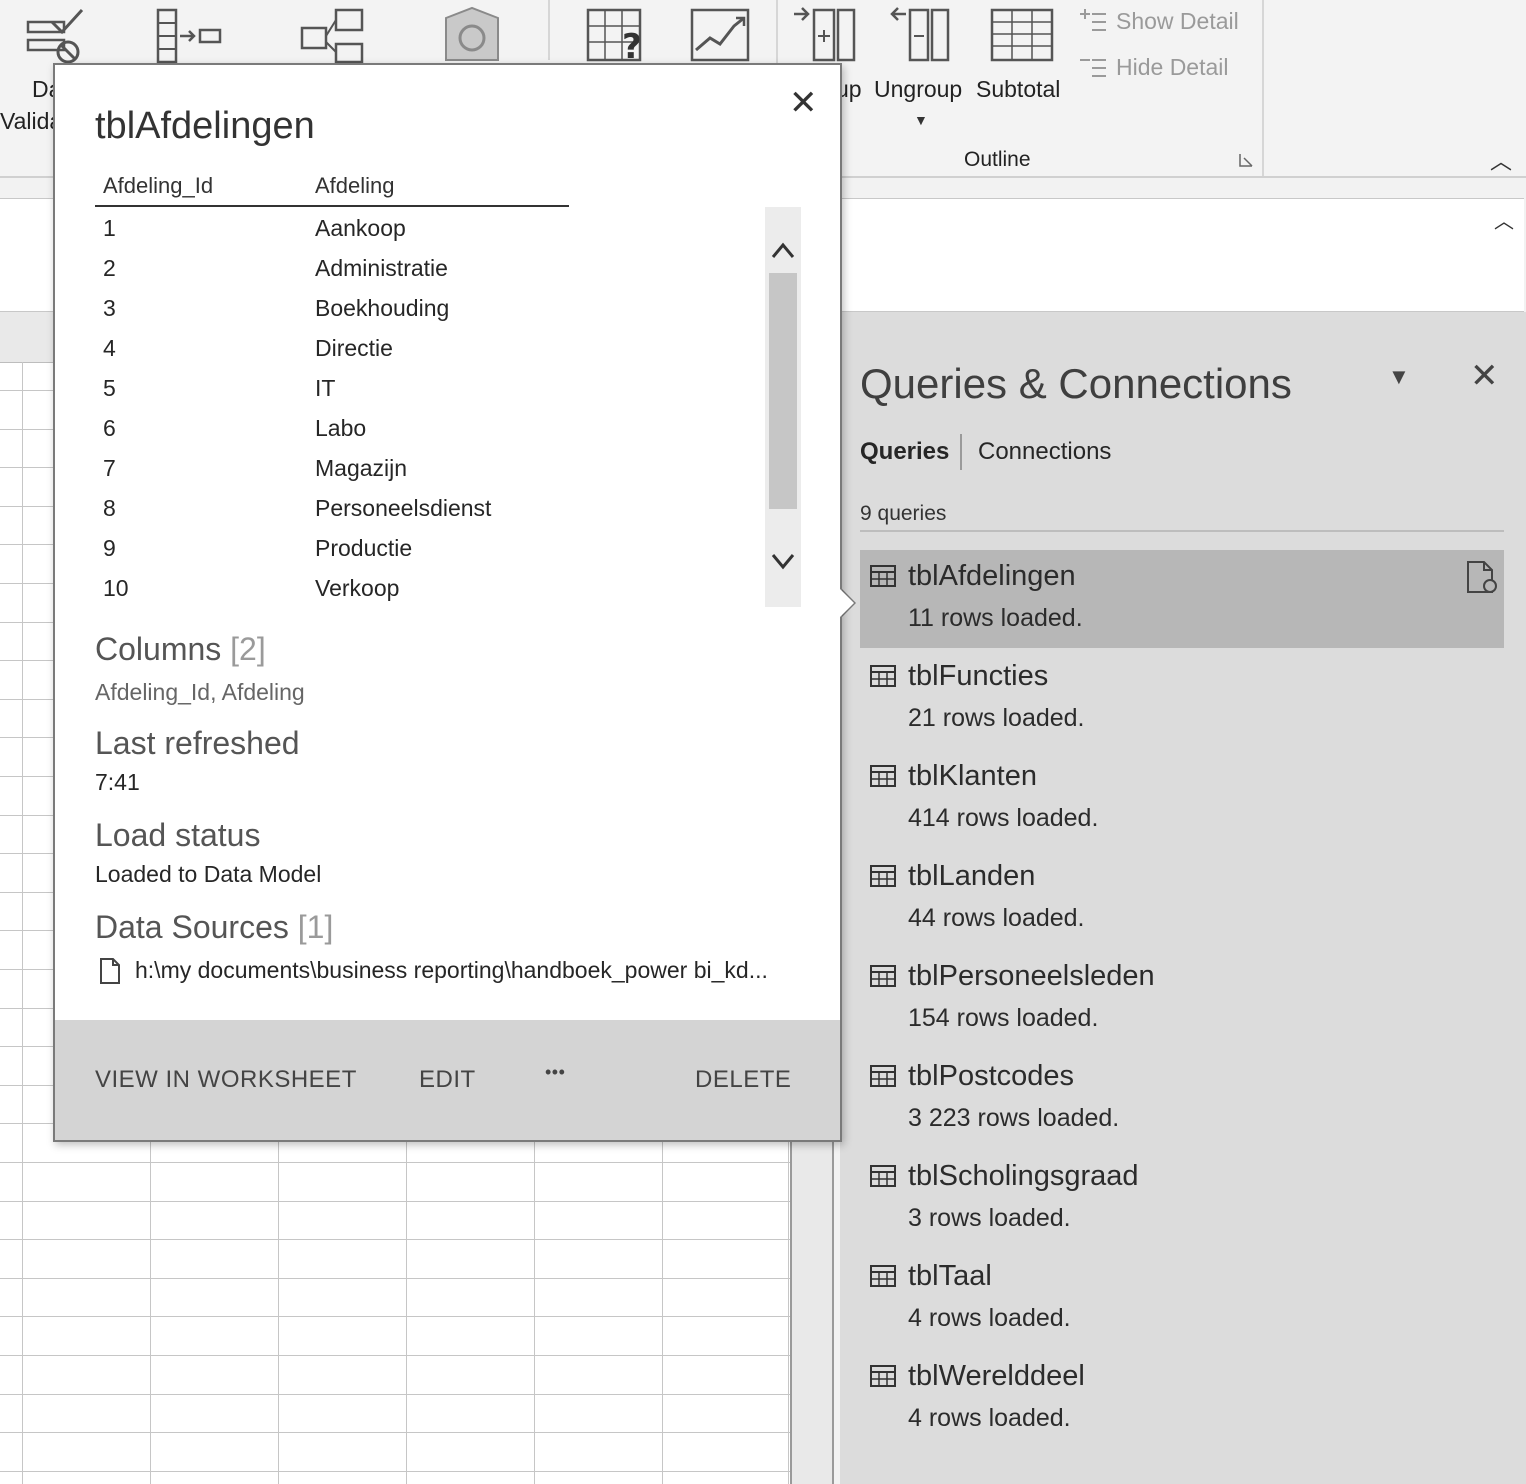 This screenshot has width=1526, height=1484. What do you see at coordinates (109, 468) in the screenshot?
I see `preview-cell-id: 7` at bounding box center [109, 468].